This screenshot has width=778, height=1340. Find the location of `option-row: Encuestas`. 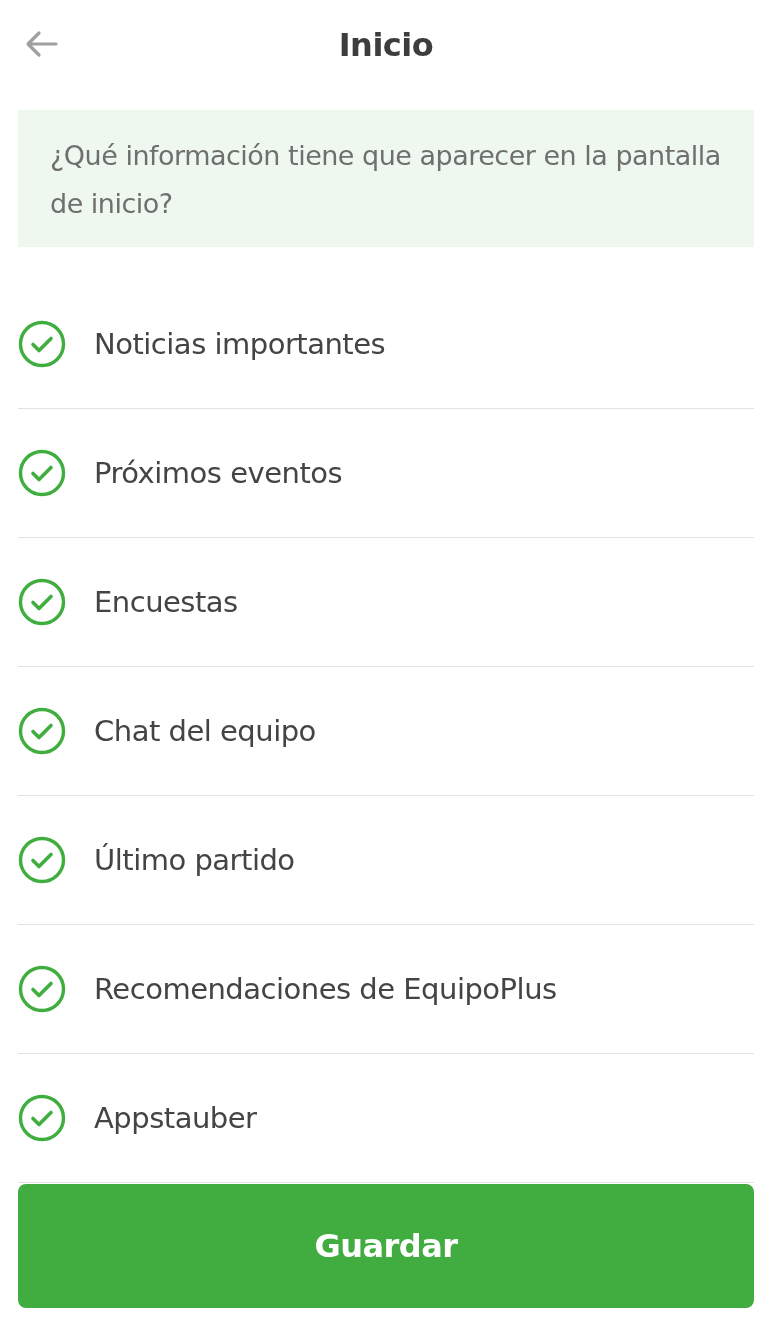

option-row: Encuestas is located at coordinates (386, 602).